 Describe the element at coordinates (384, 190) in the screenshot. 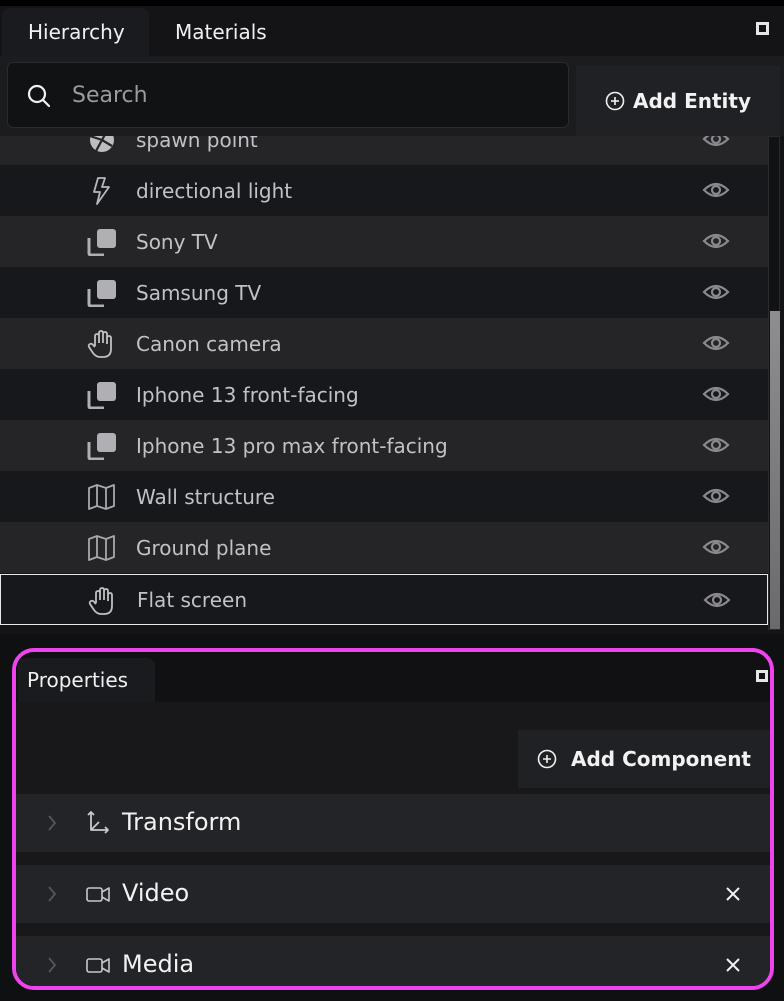

I see `entity-row: directional light` at that location.